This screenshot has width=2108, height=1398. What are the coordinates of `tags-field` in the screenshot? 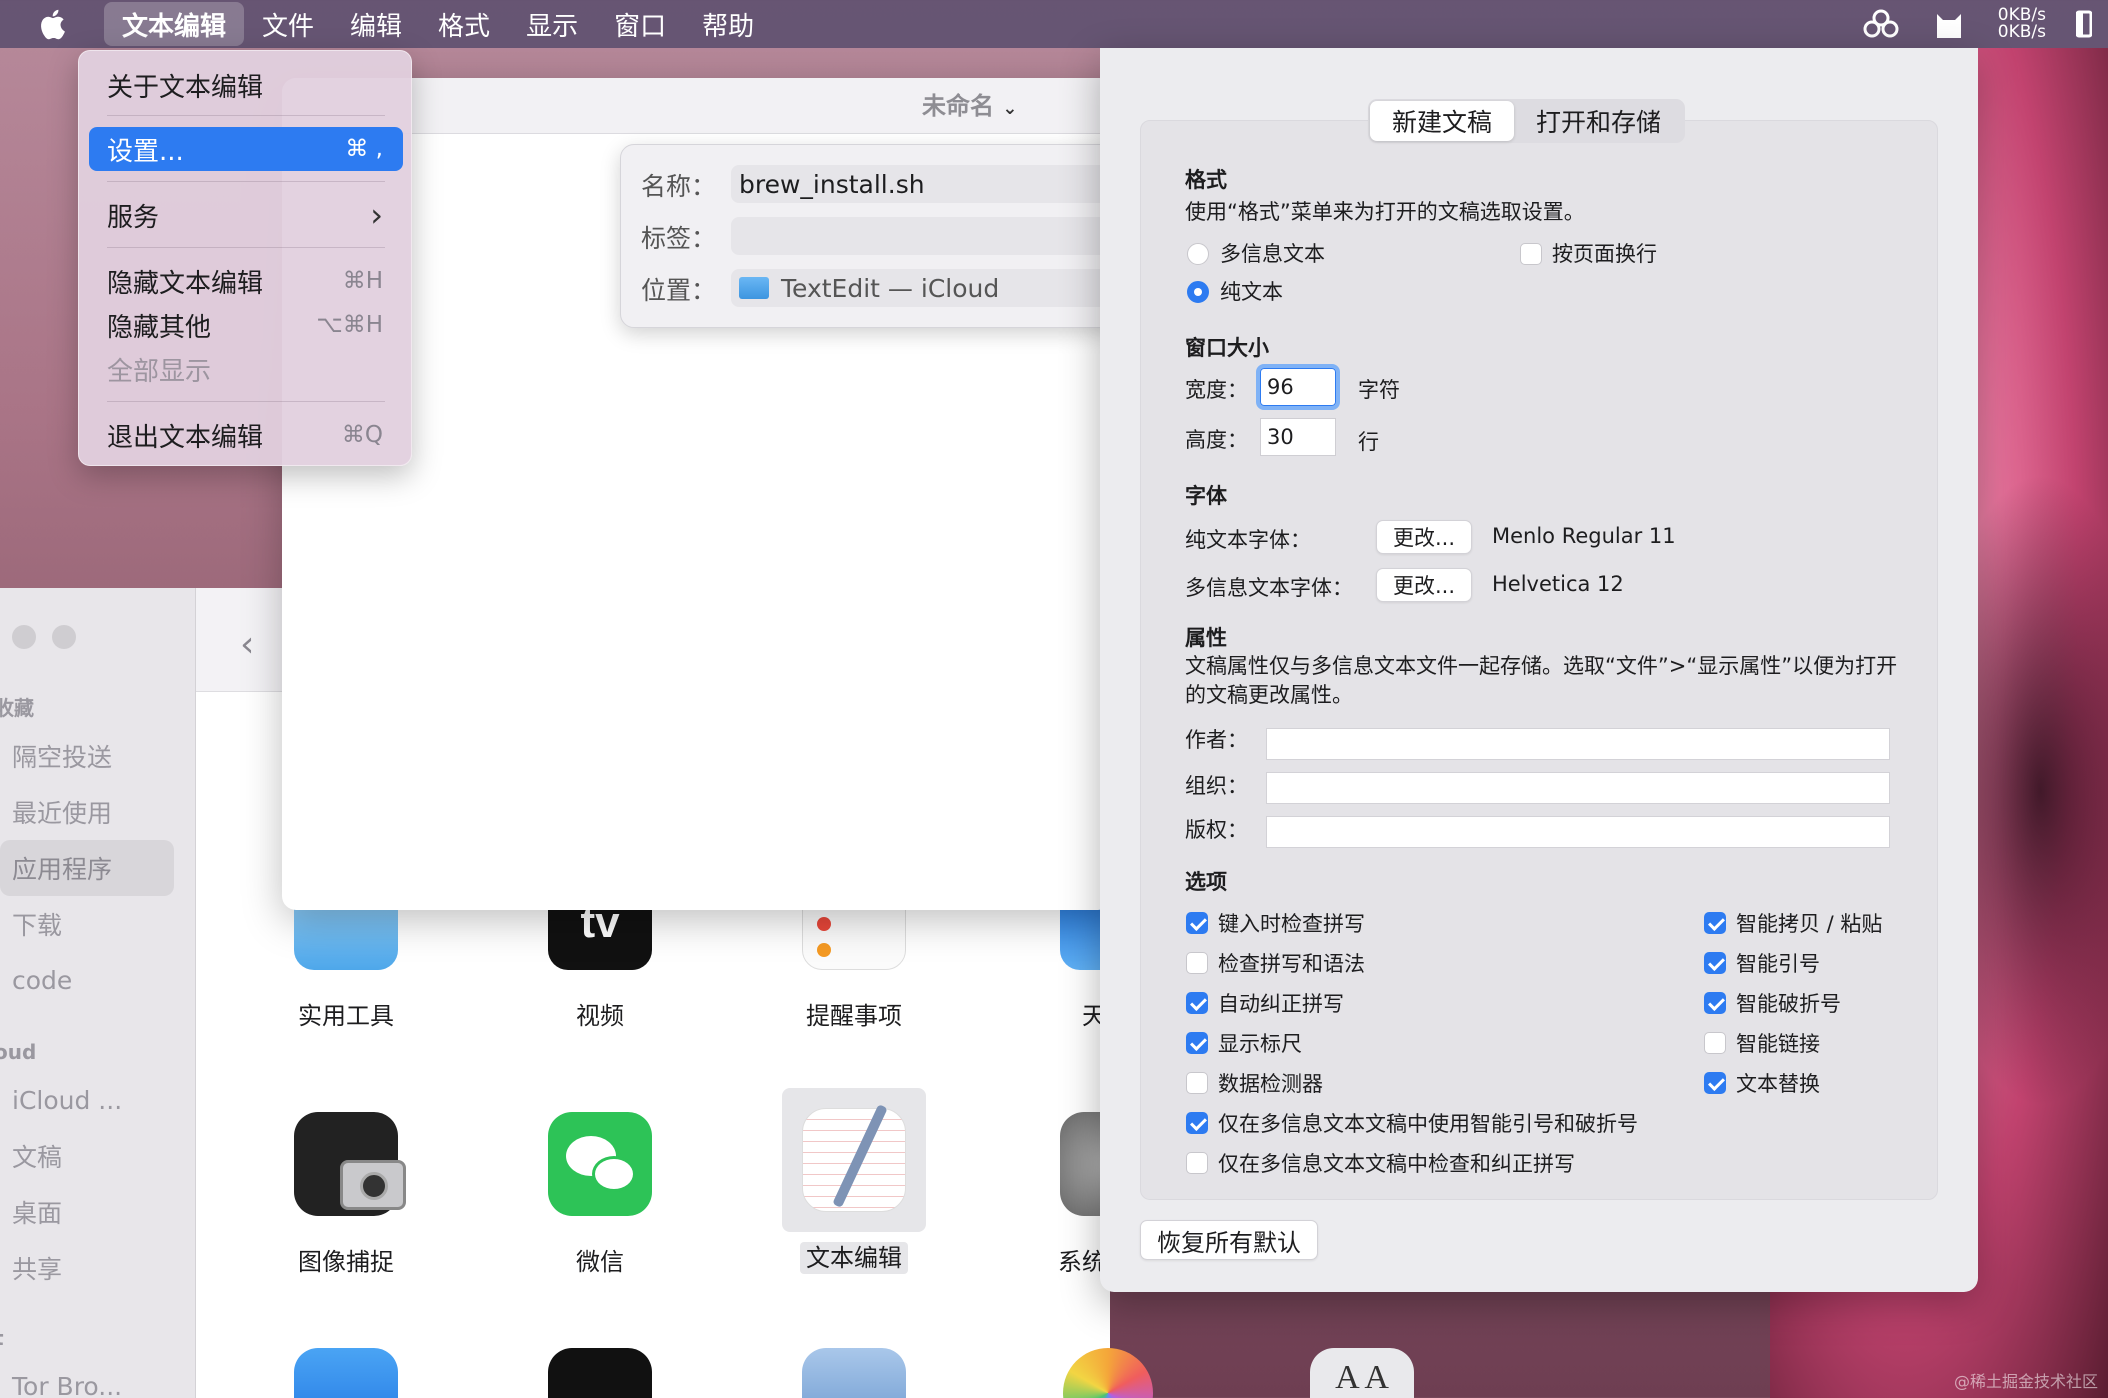 It's located at (941, 236).